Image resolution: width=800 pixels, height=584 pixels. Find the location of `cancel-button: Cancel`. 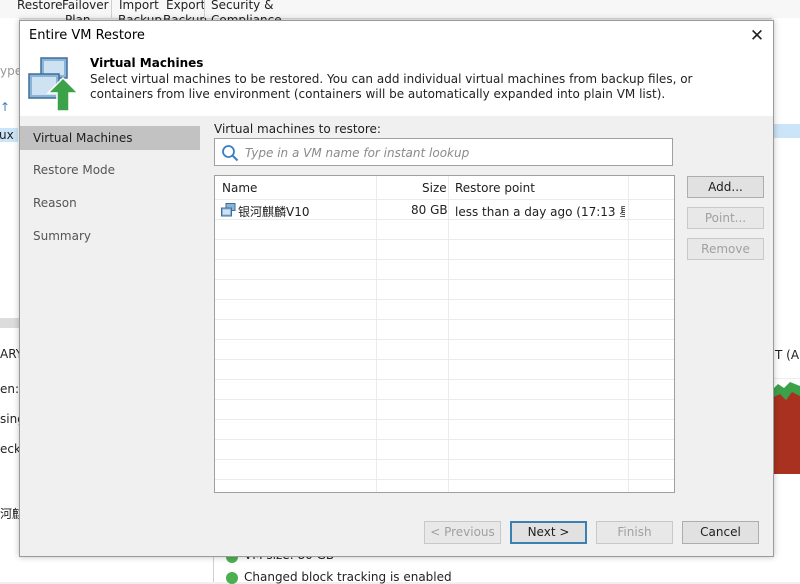

cancel-button: Cancel is located at coordinates (720, 532).